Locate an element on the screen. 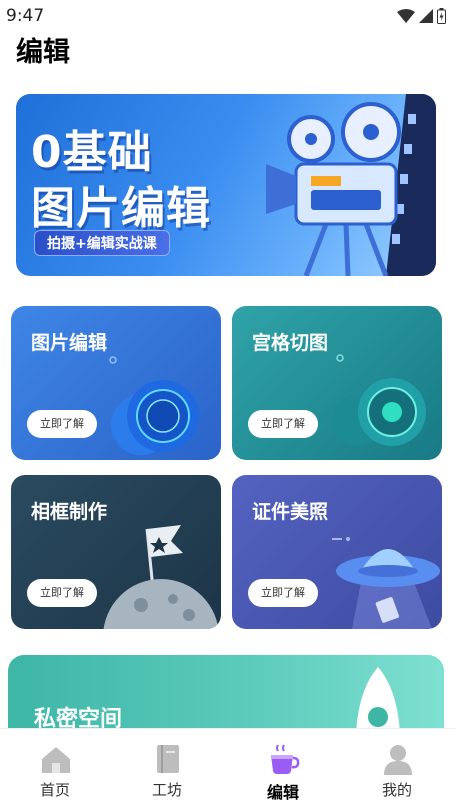  camera-lens-icon is located at coordinates (379, 400).